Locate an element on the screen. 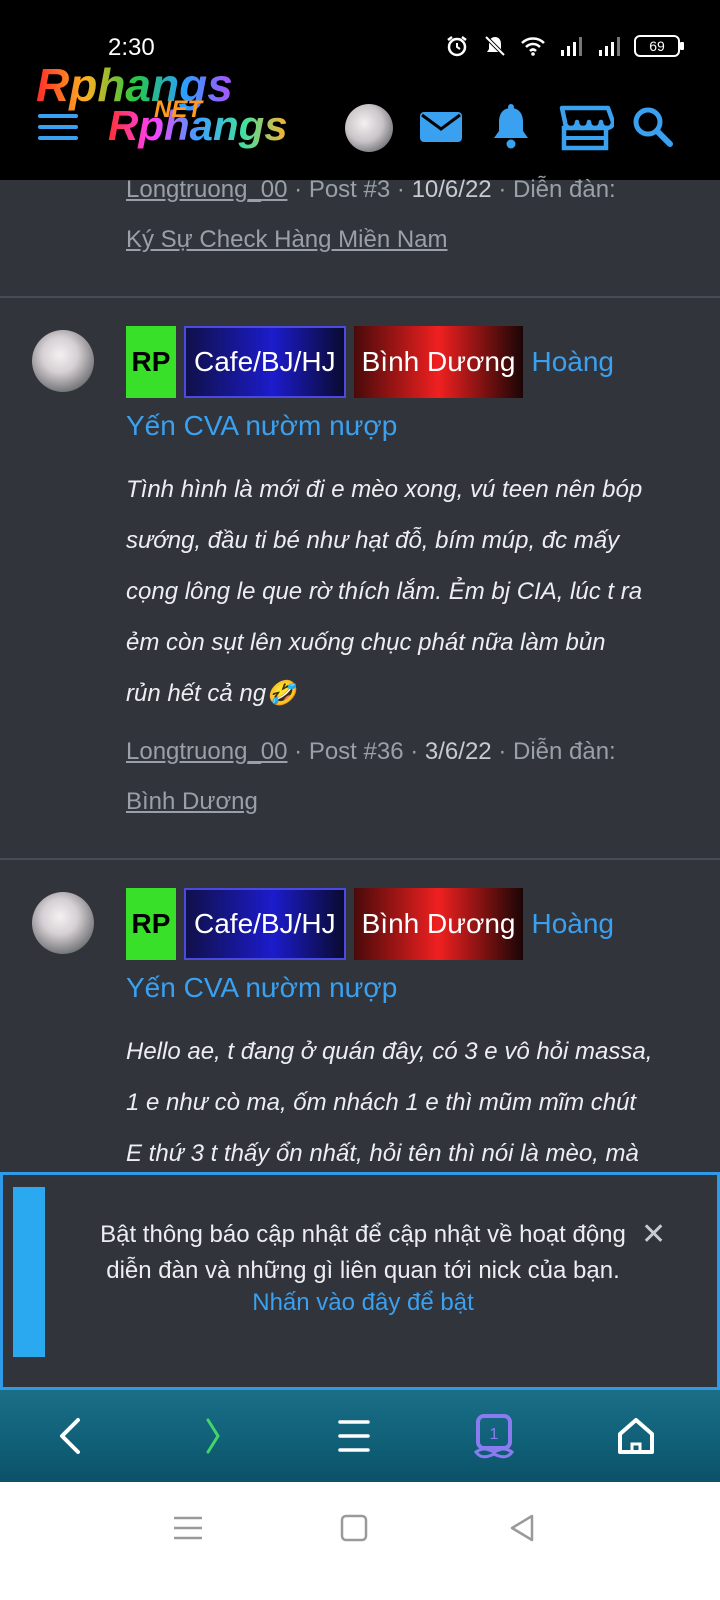  search-icon is located at coordinates (653, 127).